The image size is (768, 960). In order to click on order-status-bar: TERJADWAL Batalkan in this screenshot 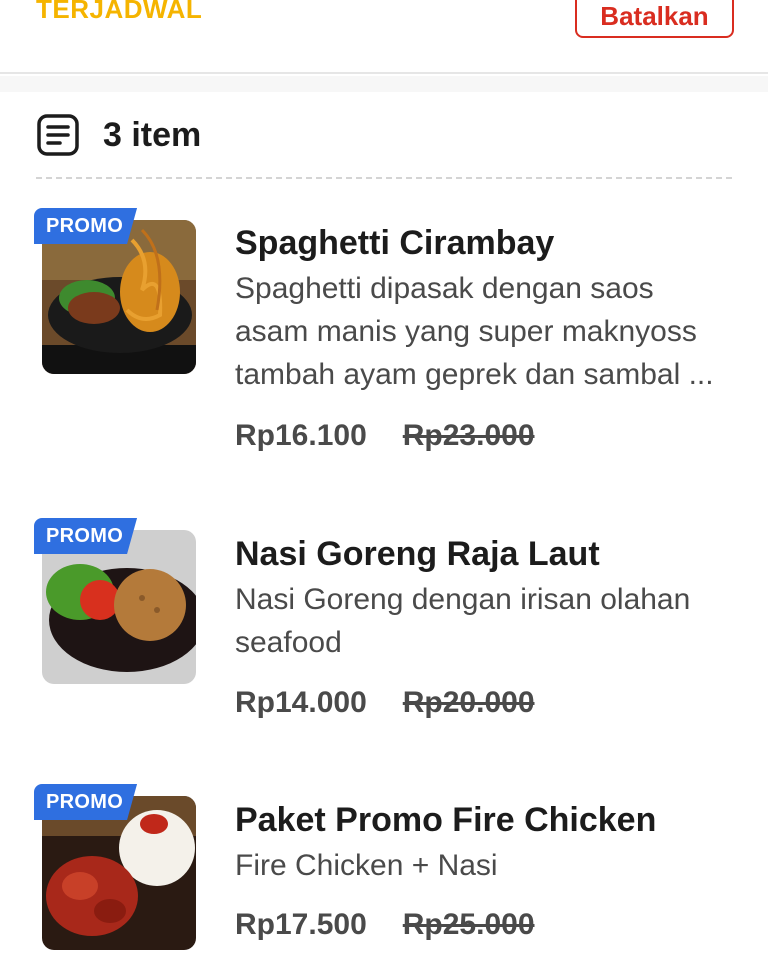, I will do `click(384, 37)`.